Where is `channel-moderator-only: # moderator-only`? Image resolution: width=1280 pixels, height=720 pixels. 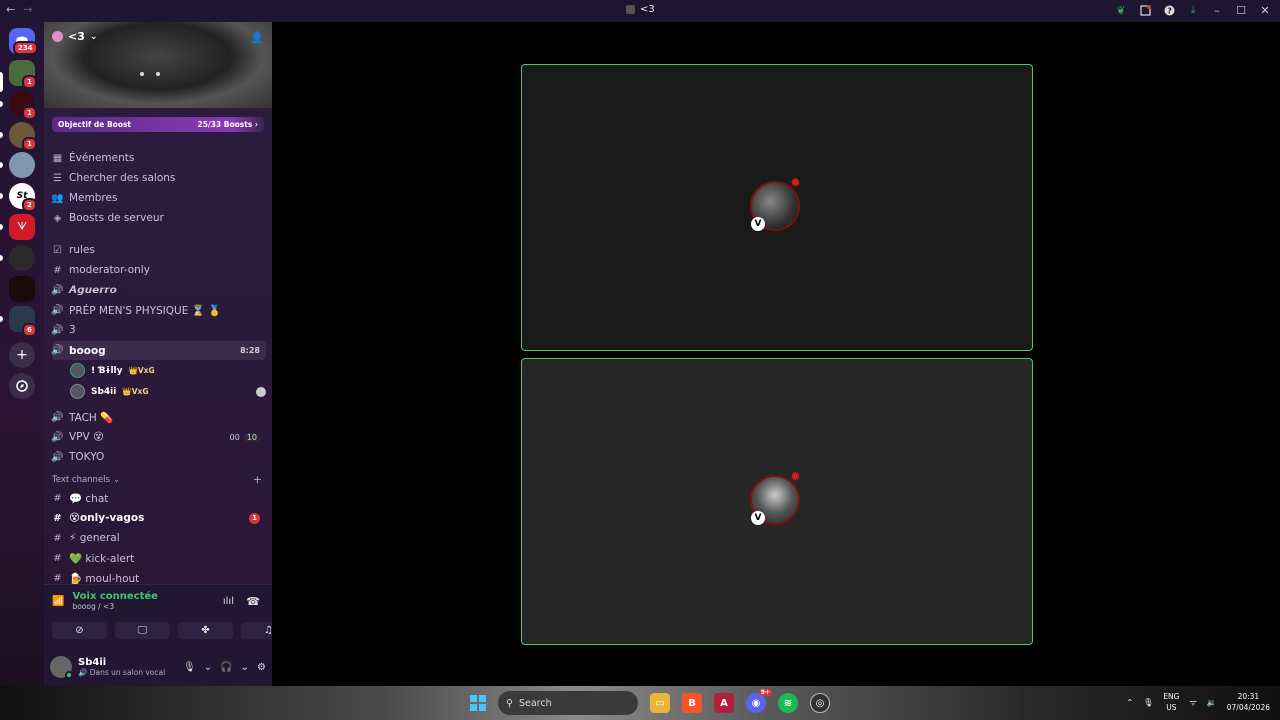 channel-moderator-only: # moderator-only is located at coordinates (159, 270).